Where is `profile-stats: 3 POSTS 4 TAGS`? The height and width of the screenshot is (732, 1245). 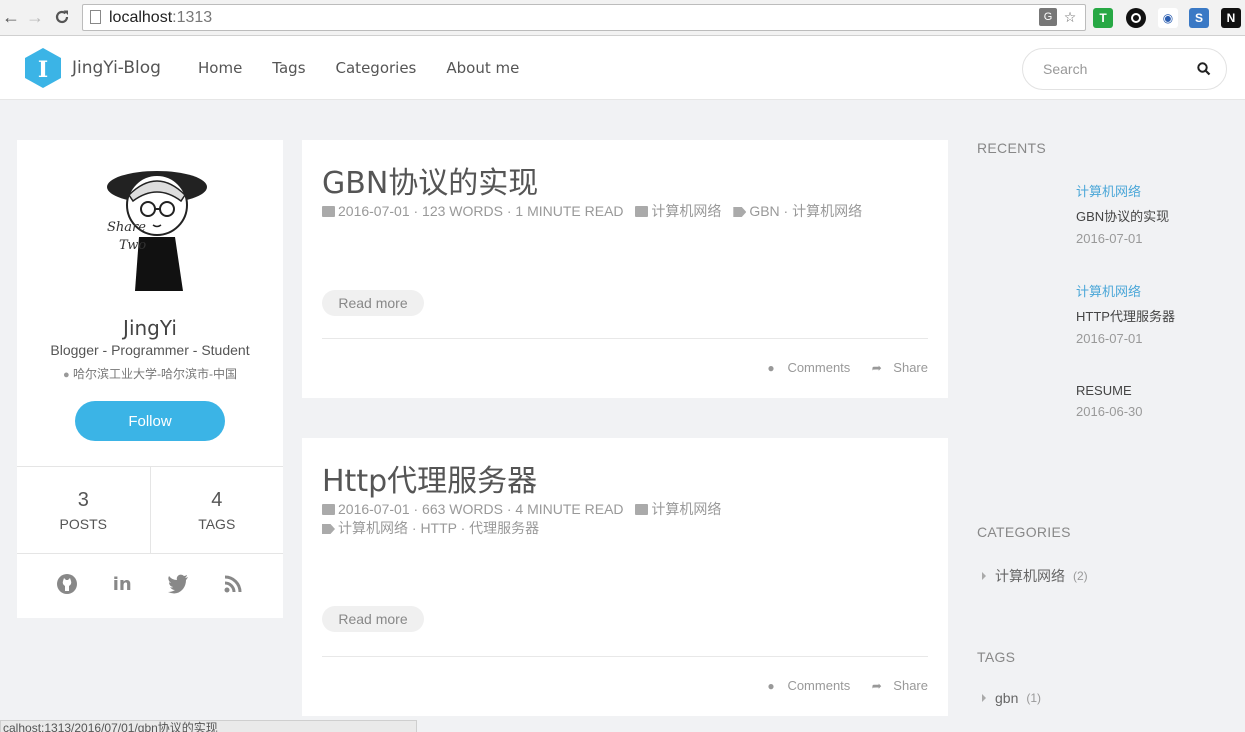
profile-stats: 3 POSTS 4 TAGS is located at coordinates (150, 510).